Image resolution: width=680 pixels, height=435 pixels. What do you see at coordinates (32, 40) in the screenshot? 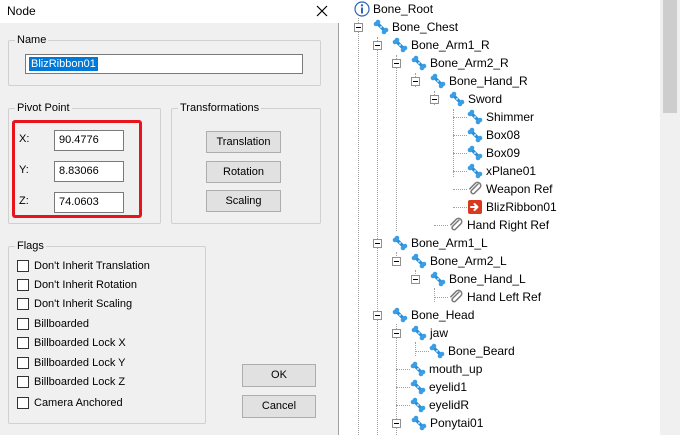
I see `name-group-label: Name` at bounding box center [32, 40].